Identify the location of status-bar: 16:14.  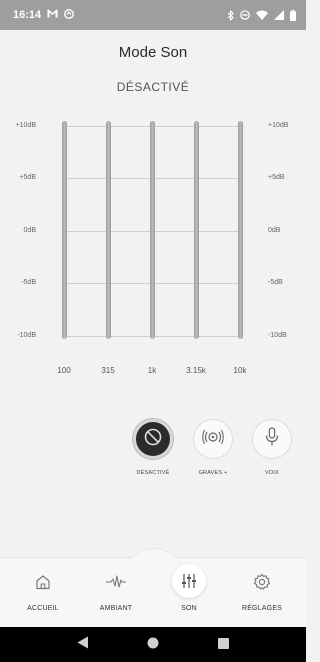
(153, 15).